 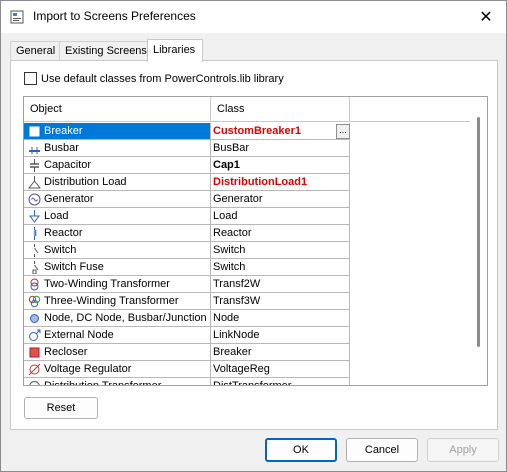 What do you see at coordinates (226, 165) in the screenshot?
I see `class-name: Cap1` at bounding box center [226, 165].